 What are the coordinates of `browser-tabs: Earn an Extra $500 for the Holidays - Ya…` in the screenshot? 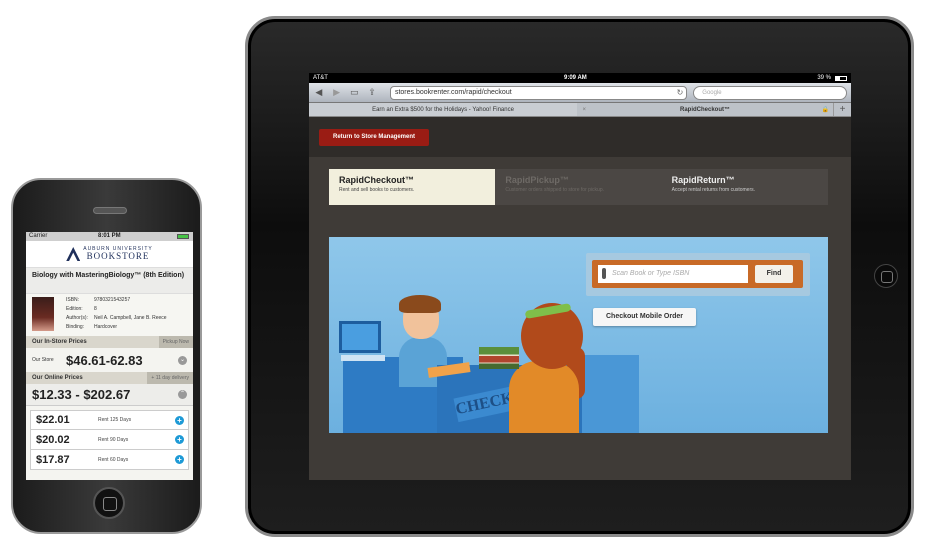 It's located at (580, 110).